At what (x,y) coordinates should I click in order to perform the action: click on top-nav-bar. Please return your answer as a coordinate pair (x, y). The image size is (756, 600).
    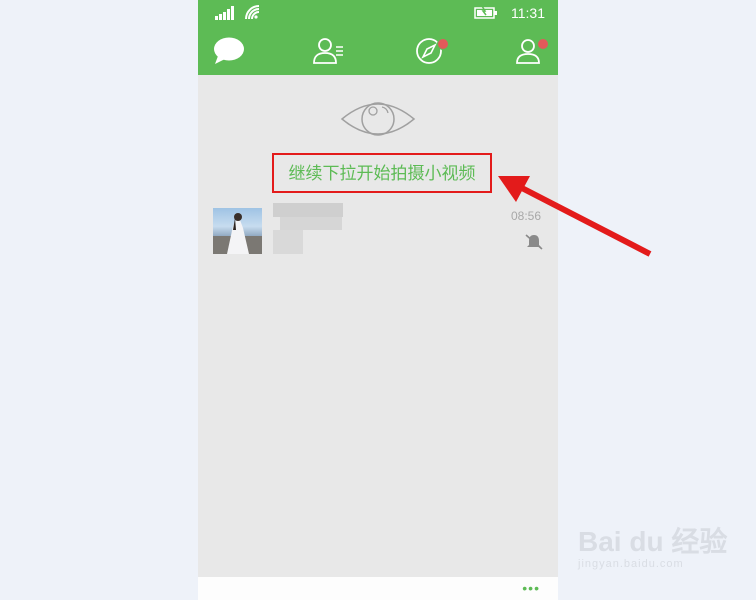
    Looking at the image, I should click on (378, 50).